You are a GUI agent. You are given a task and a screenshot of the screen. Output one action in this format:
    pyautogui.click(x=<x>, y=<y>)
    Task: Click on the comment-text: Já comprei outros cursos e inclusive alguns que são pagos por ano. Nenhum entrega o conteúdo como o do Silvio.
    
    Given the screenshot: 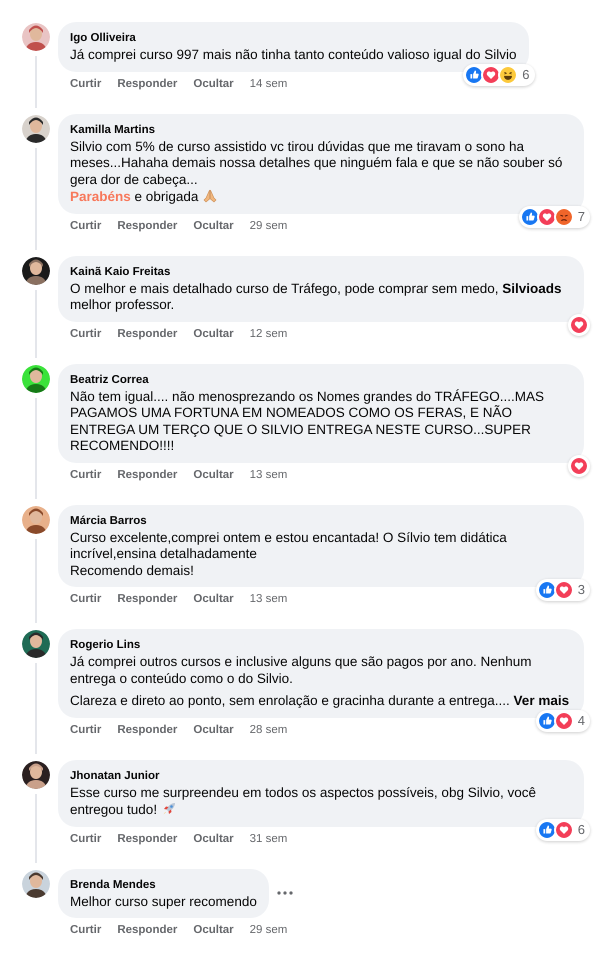 What is the action you would take?
    pyautogui.click(x=301, y=670)
    